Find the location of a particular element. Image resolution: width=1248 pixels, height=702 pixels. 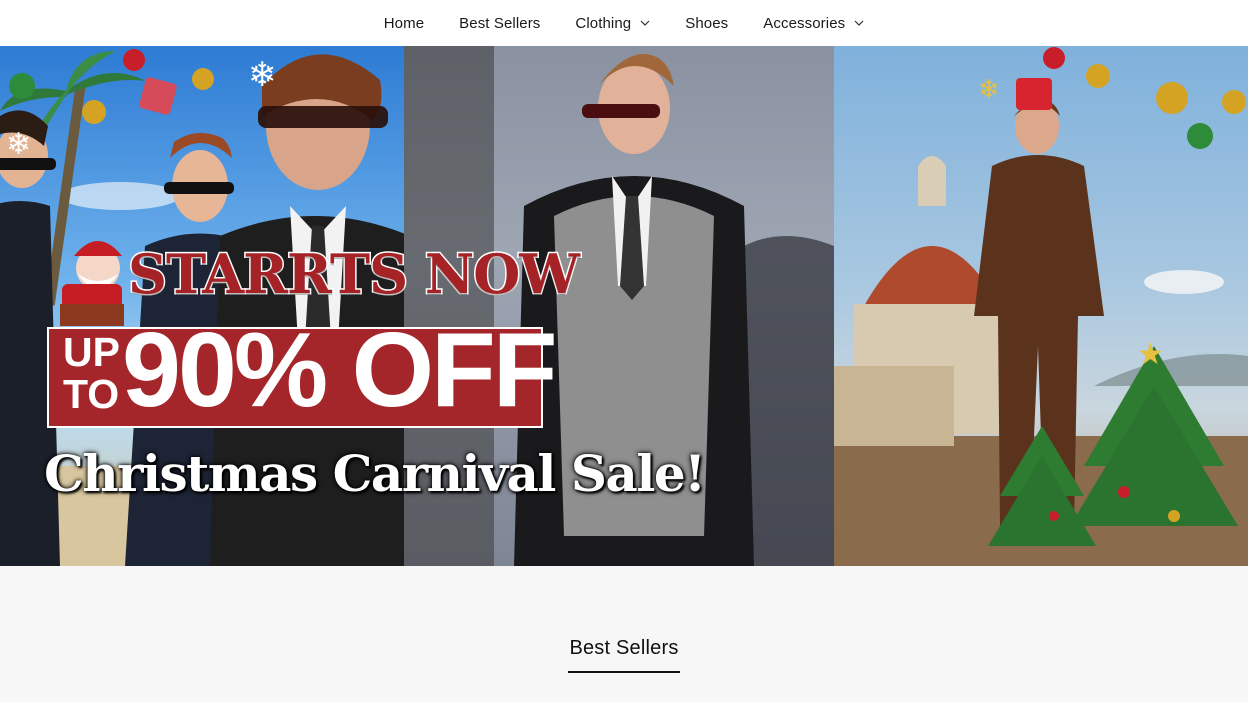

nav-item-best-sellers: Best Sellers is located at coordinates (499, 23).